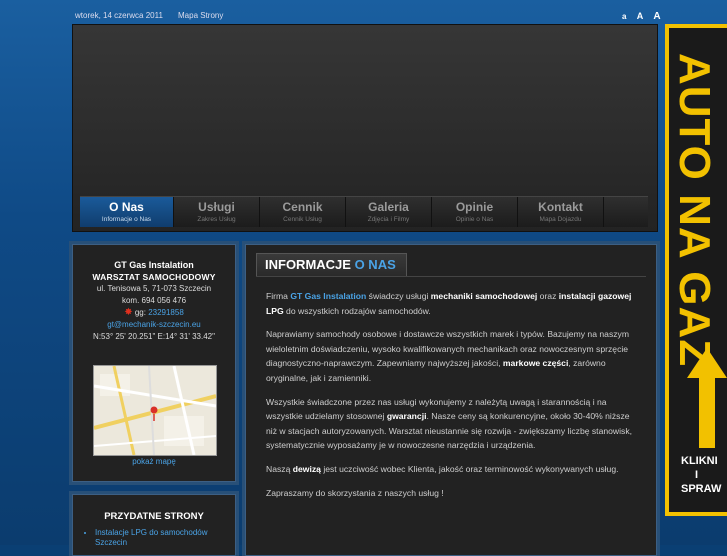 This screenshot has height=556, width=727. I want to click on nav-item-opinie: Opinie Opinie o Nas, so click(475, 212).